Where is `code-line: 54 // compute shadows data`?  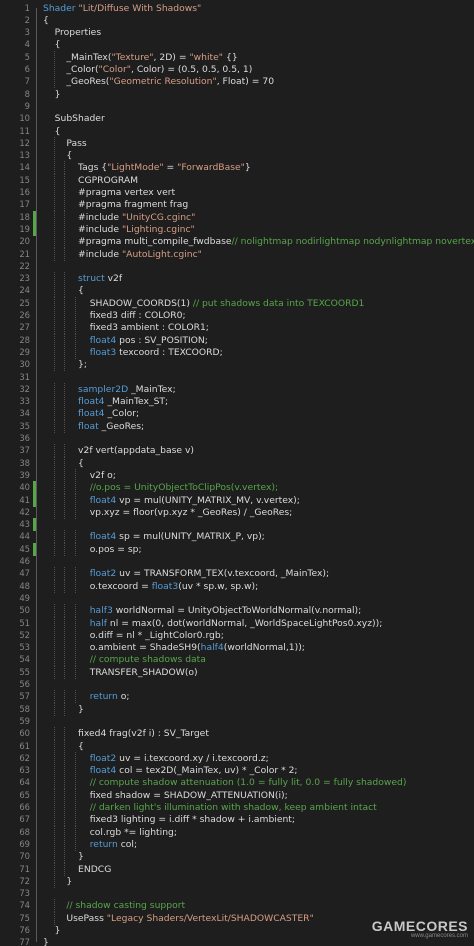
code-line: 54 // compute shadows data is located at coordinates (237, 660).